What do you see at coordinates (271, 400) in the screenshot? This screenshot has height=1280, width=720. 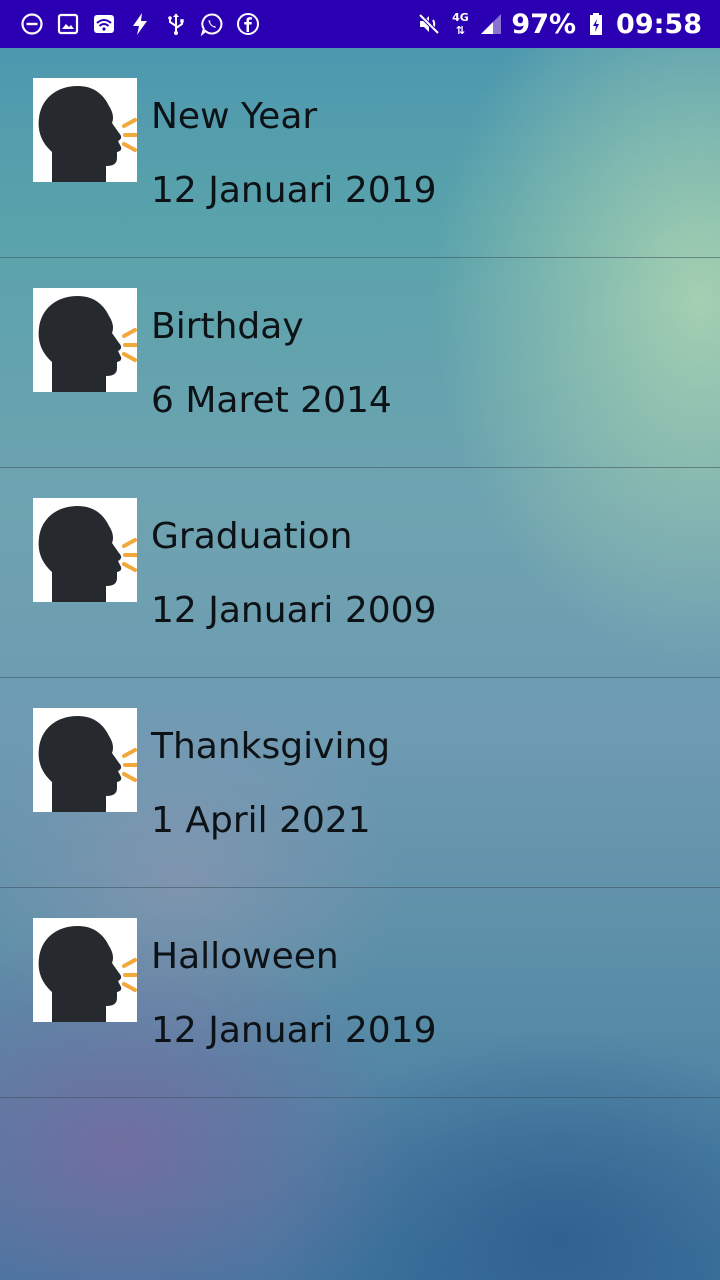 I see `event-date: 6 Maret 2014` at bounding box center [271, 400].